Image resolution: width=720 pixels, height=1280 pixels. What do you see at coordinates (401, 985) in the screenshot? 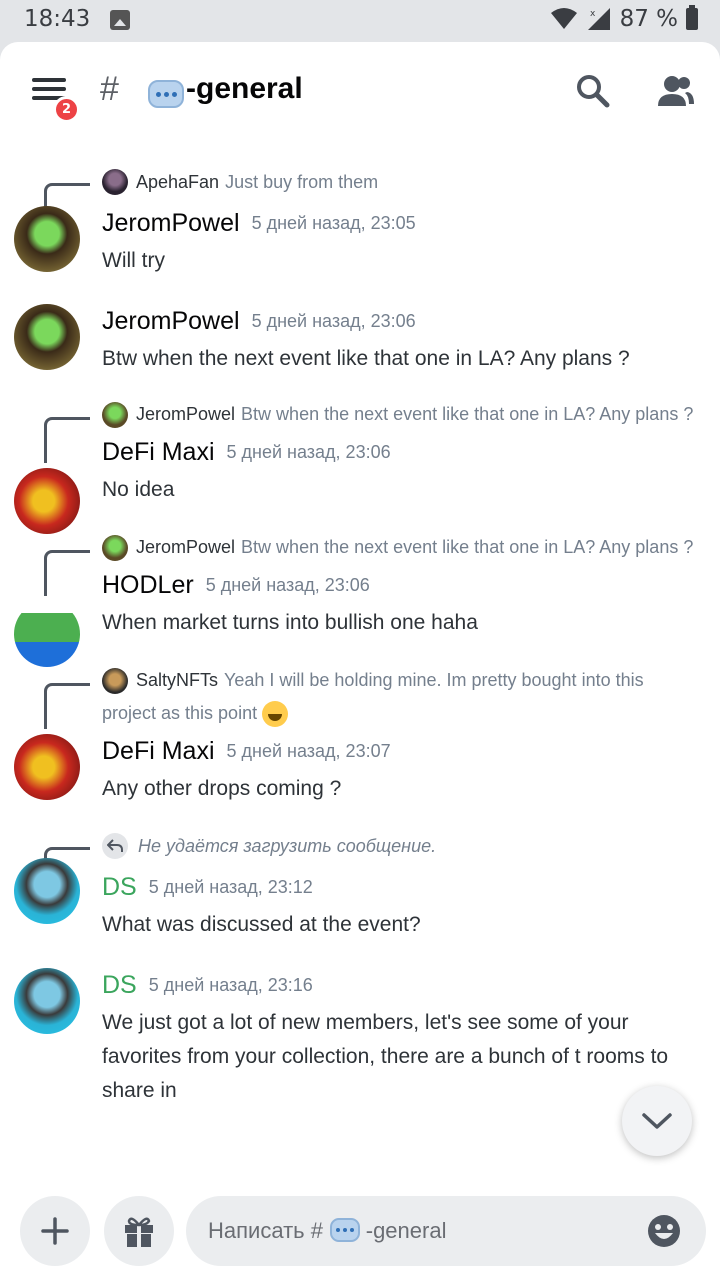
I see `message-header: DS 5 дней назад, 23:16` at bounding box center [401, 985].